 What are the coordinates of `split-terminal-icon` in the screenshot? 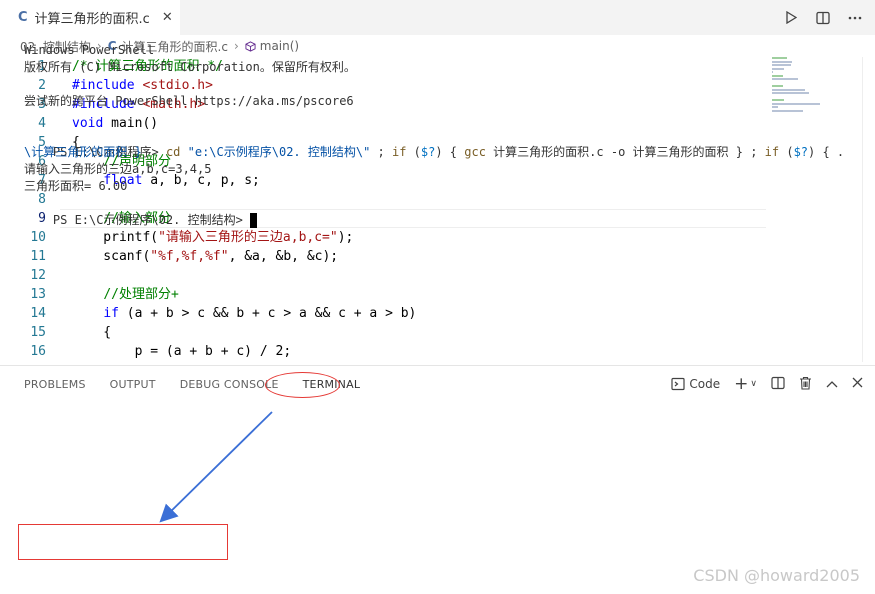 It's located at (778, 384).